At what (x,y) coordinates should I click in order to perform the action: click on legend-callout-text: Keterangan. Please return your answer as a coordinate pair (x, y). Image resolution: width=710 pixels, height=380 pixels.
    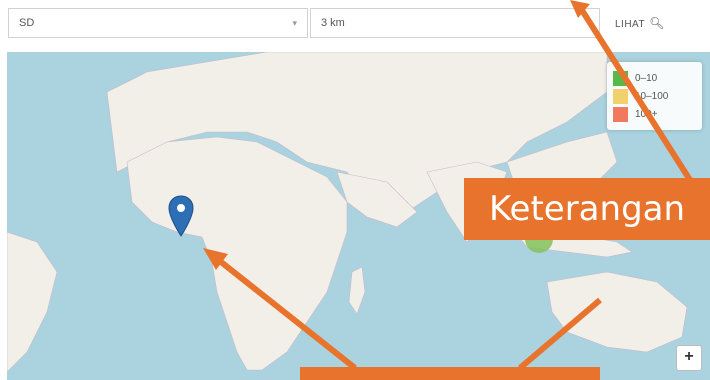
    Looking at the image, I should click on (587, 209).